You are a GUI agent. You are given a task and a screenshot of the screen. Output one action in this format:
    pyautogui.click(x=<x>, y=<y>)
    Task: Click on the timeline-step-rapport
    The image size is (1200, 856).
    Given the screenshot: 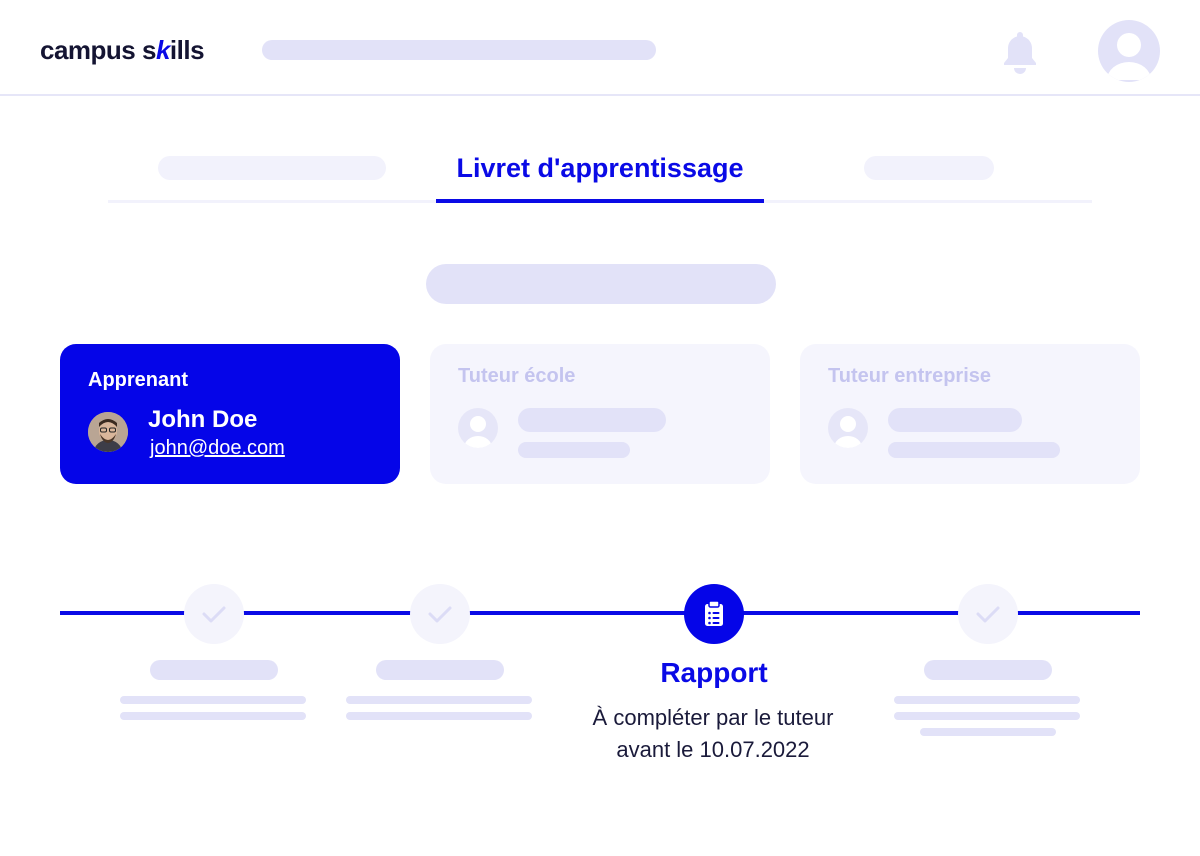 What is the action you would take?
    pyautogui.click(x=714, y=614)
    